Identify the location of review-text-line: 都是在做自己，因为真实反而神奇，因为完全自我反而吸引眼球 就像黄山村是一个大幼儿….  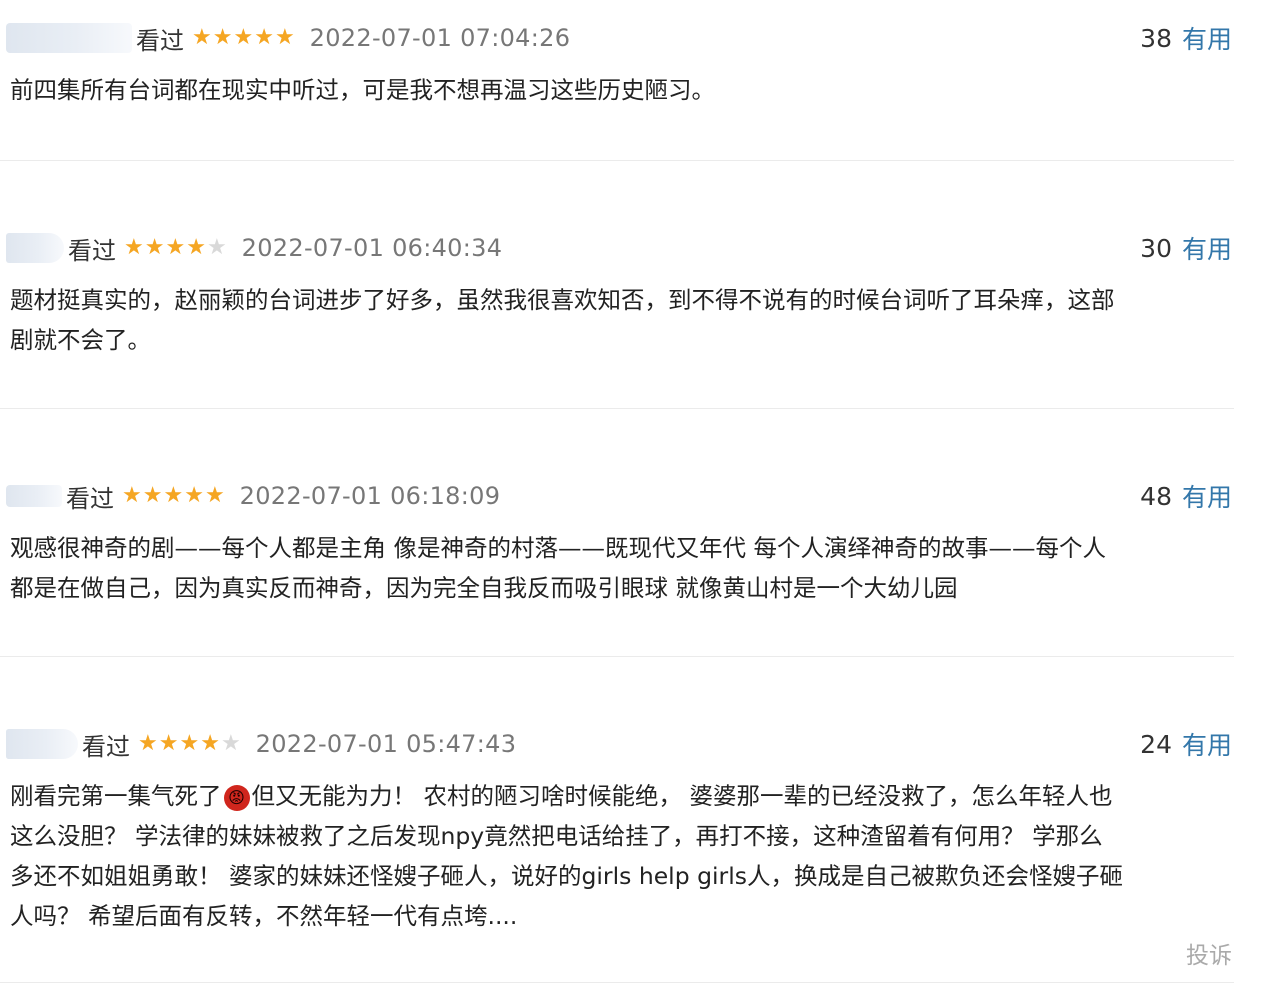
(484, 588).